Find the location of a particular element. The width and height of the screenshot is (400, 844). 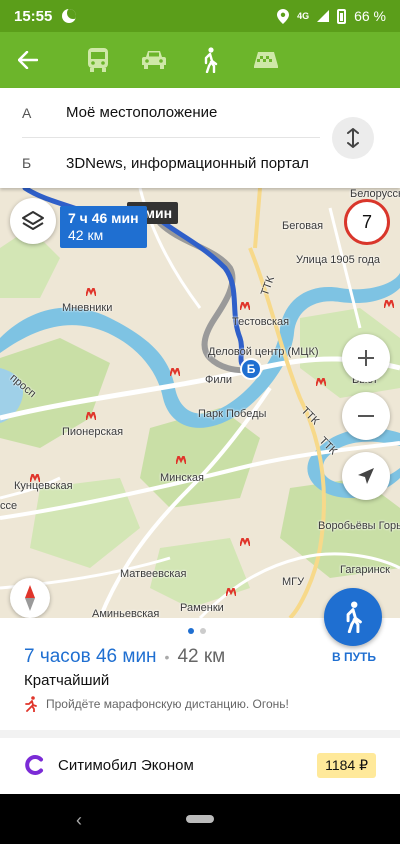

back-button is located at coordinates (28, 60).